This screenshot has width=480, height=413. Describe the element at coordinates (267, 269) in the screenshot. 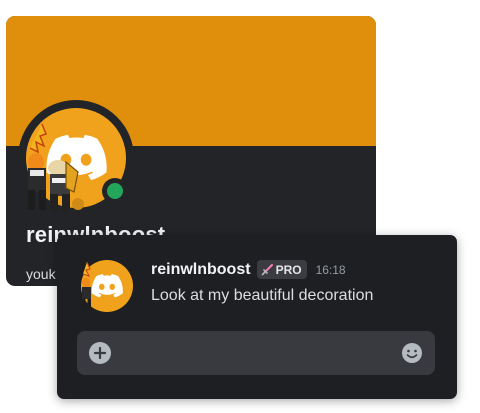

I see `sword-icon` at that location.